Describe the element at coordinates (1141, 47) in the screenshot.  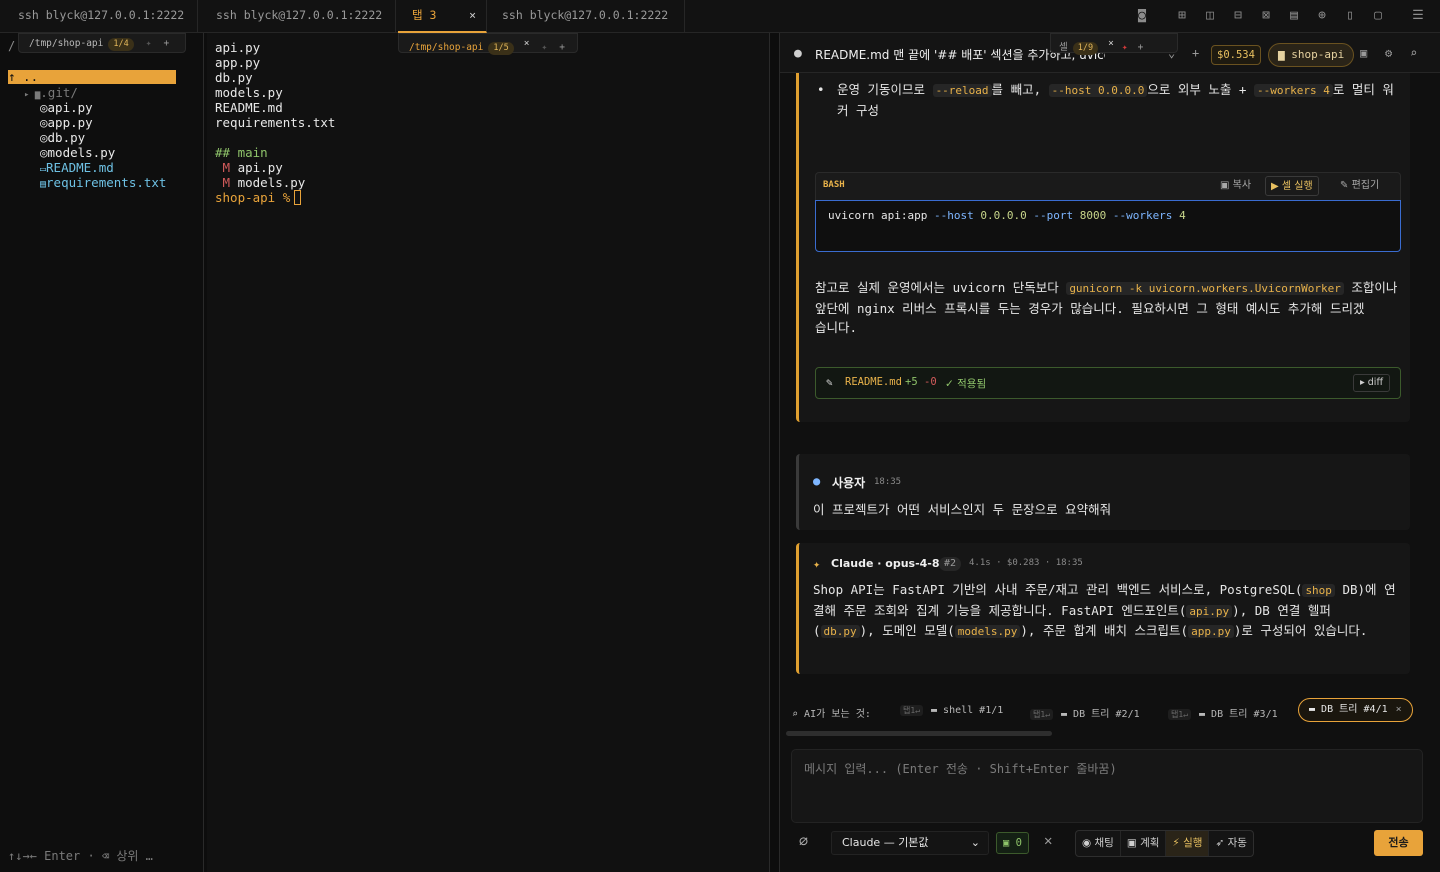
I see `add-cell-button: +` at that location.